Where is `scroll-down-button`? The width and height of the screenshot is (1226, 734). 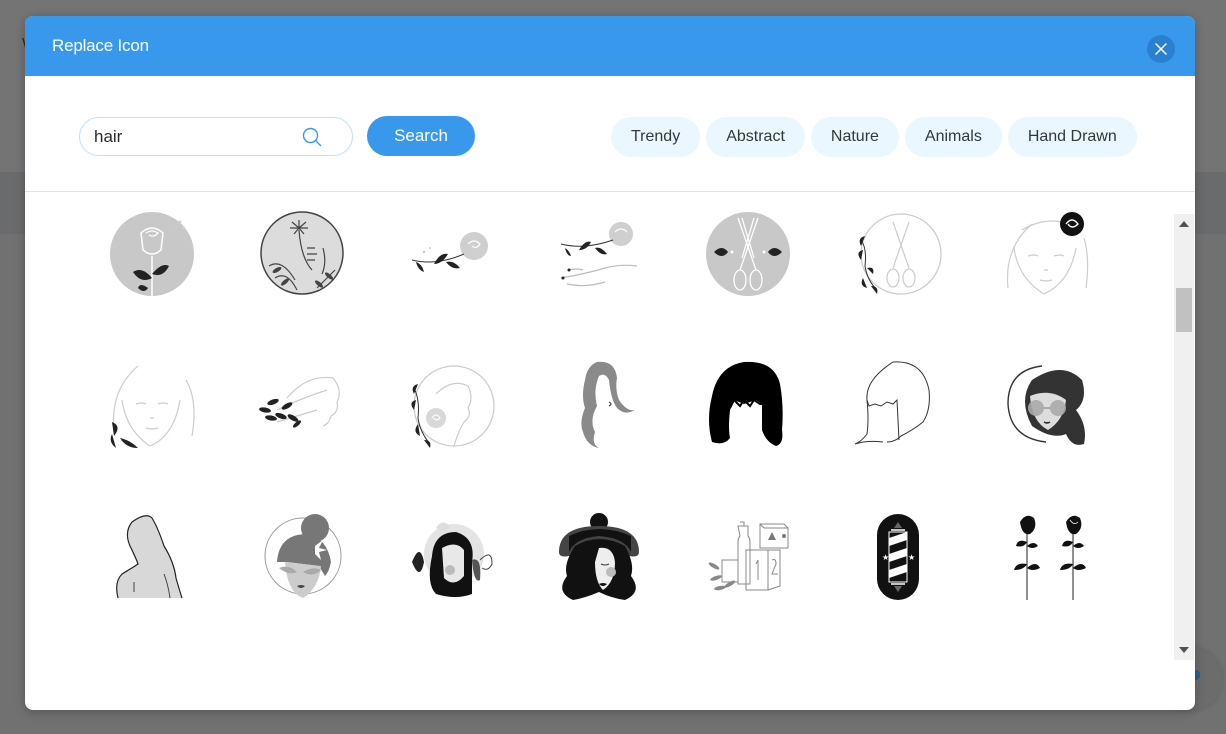
scroll-down-button is located at coordinates (1184, 650).